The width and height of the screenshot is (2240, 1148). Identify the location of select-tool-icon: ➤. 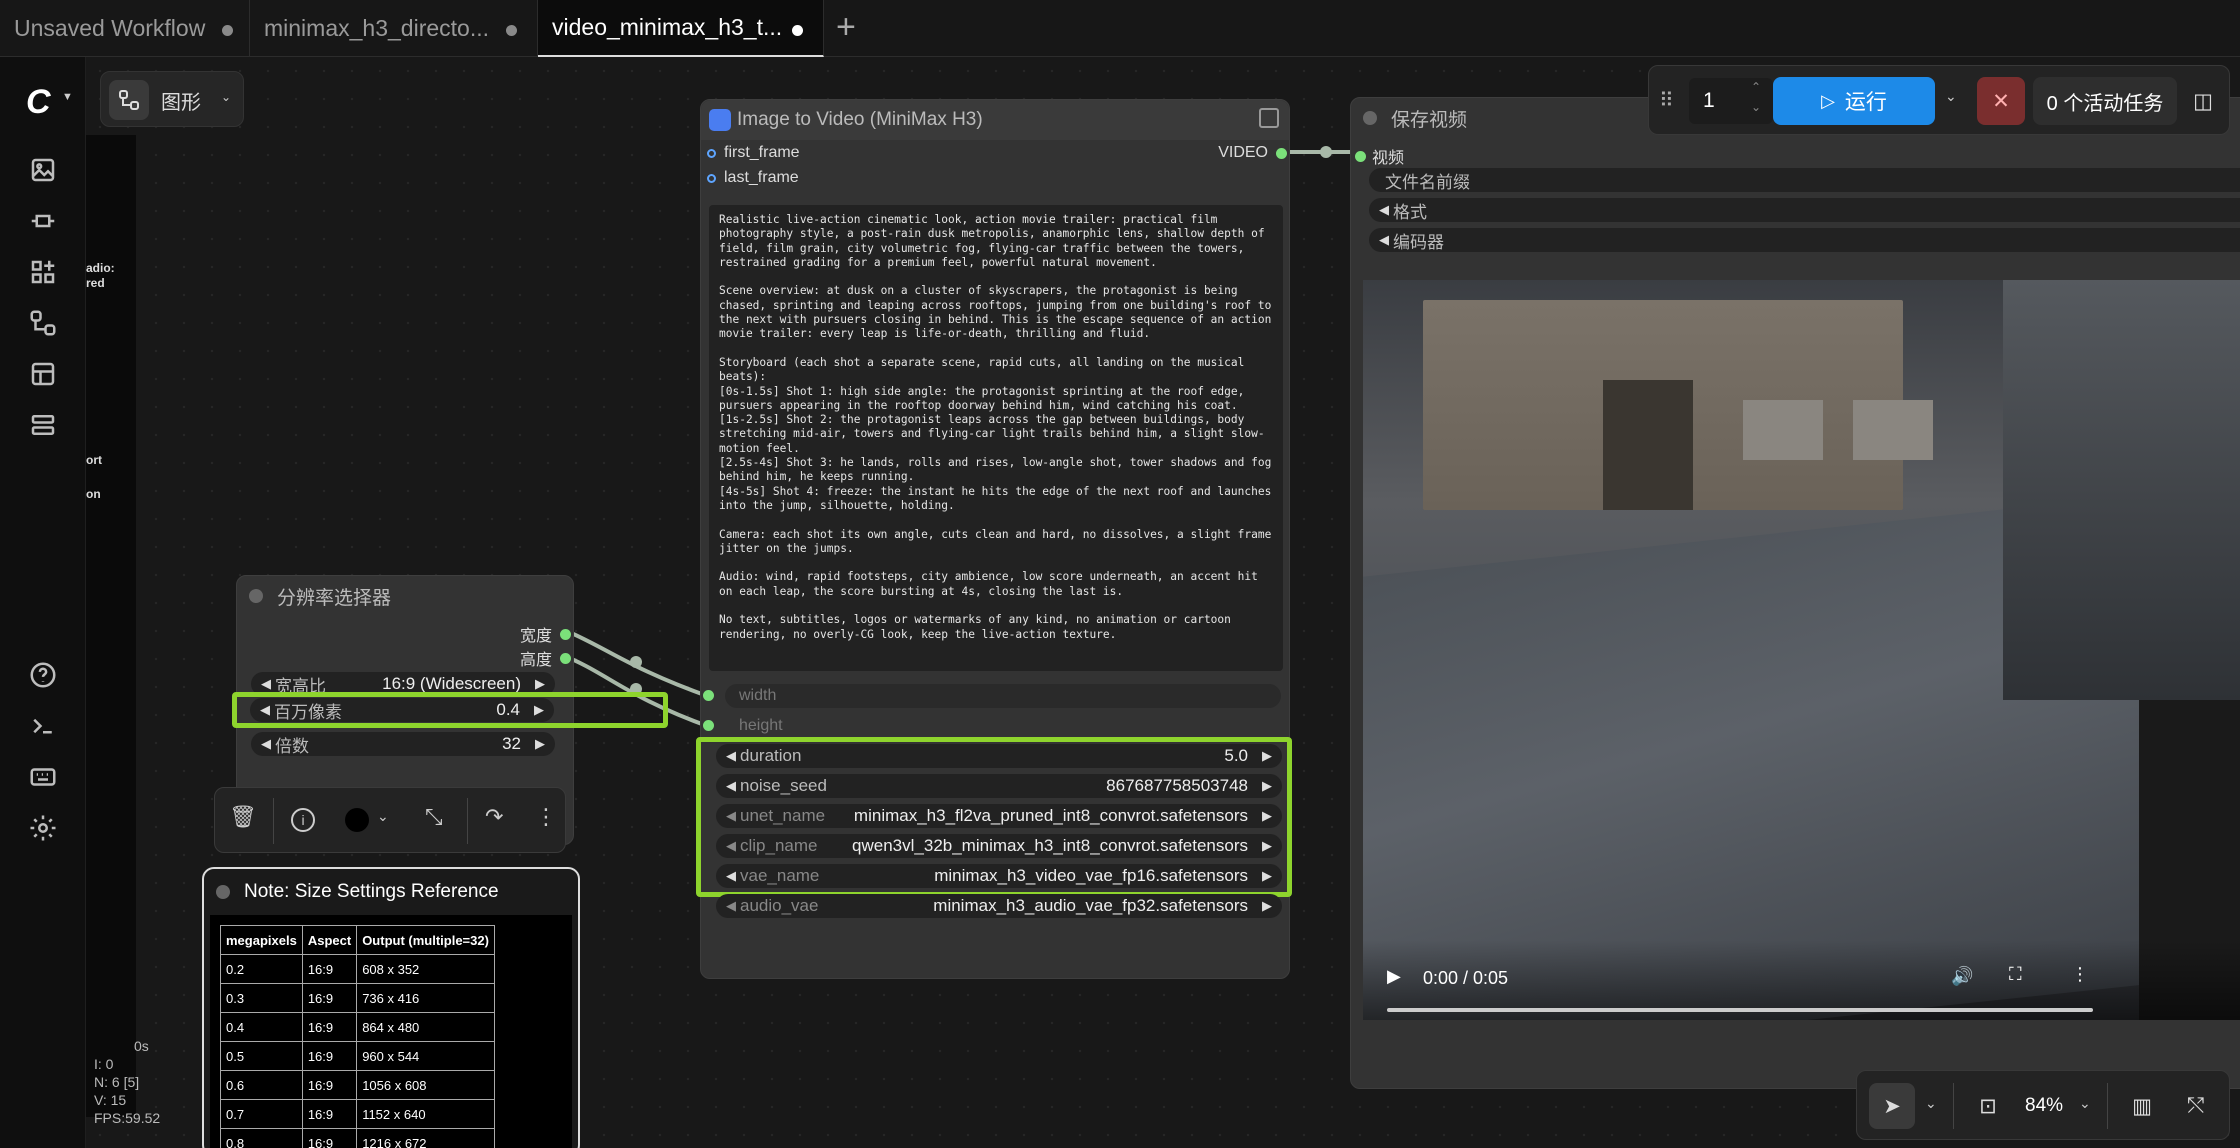
(1892, 1106).